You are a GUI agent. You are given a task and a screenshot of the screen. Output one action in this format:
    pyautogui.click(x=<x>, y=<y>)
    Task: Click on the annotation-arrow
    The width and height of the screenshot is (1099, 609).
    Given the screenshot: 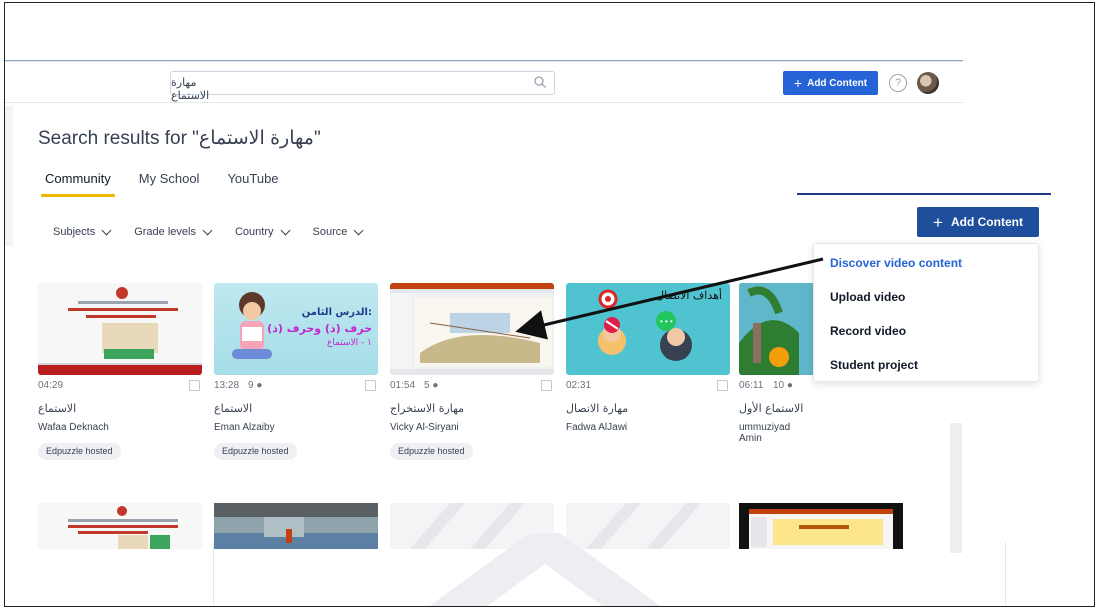 What is the action you would take?
    pyautogui.click(x=669, y=298)
    